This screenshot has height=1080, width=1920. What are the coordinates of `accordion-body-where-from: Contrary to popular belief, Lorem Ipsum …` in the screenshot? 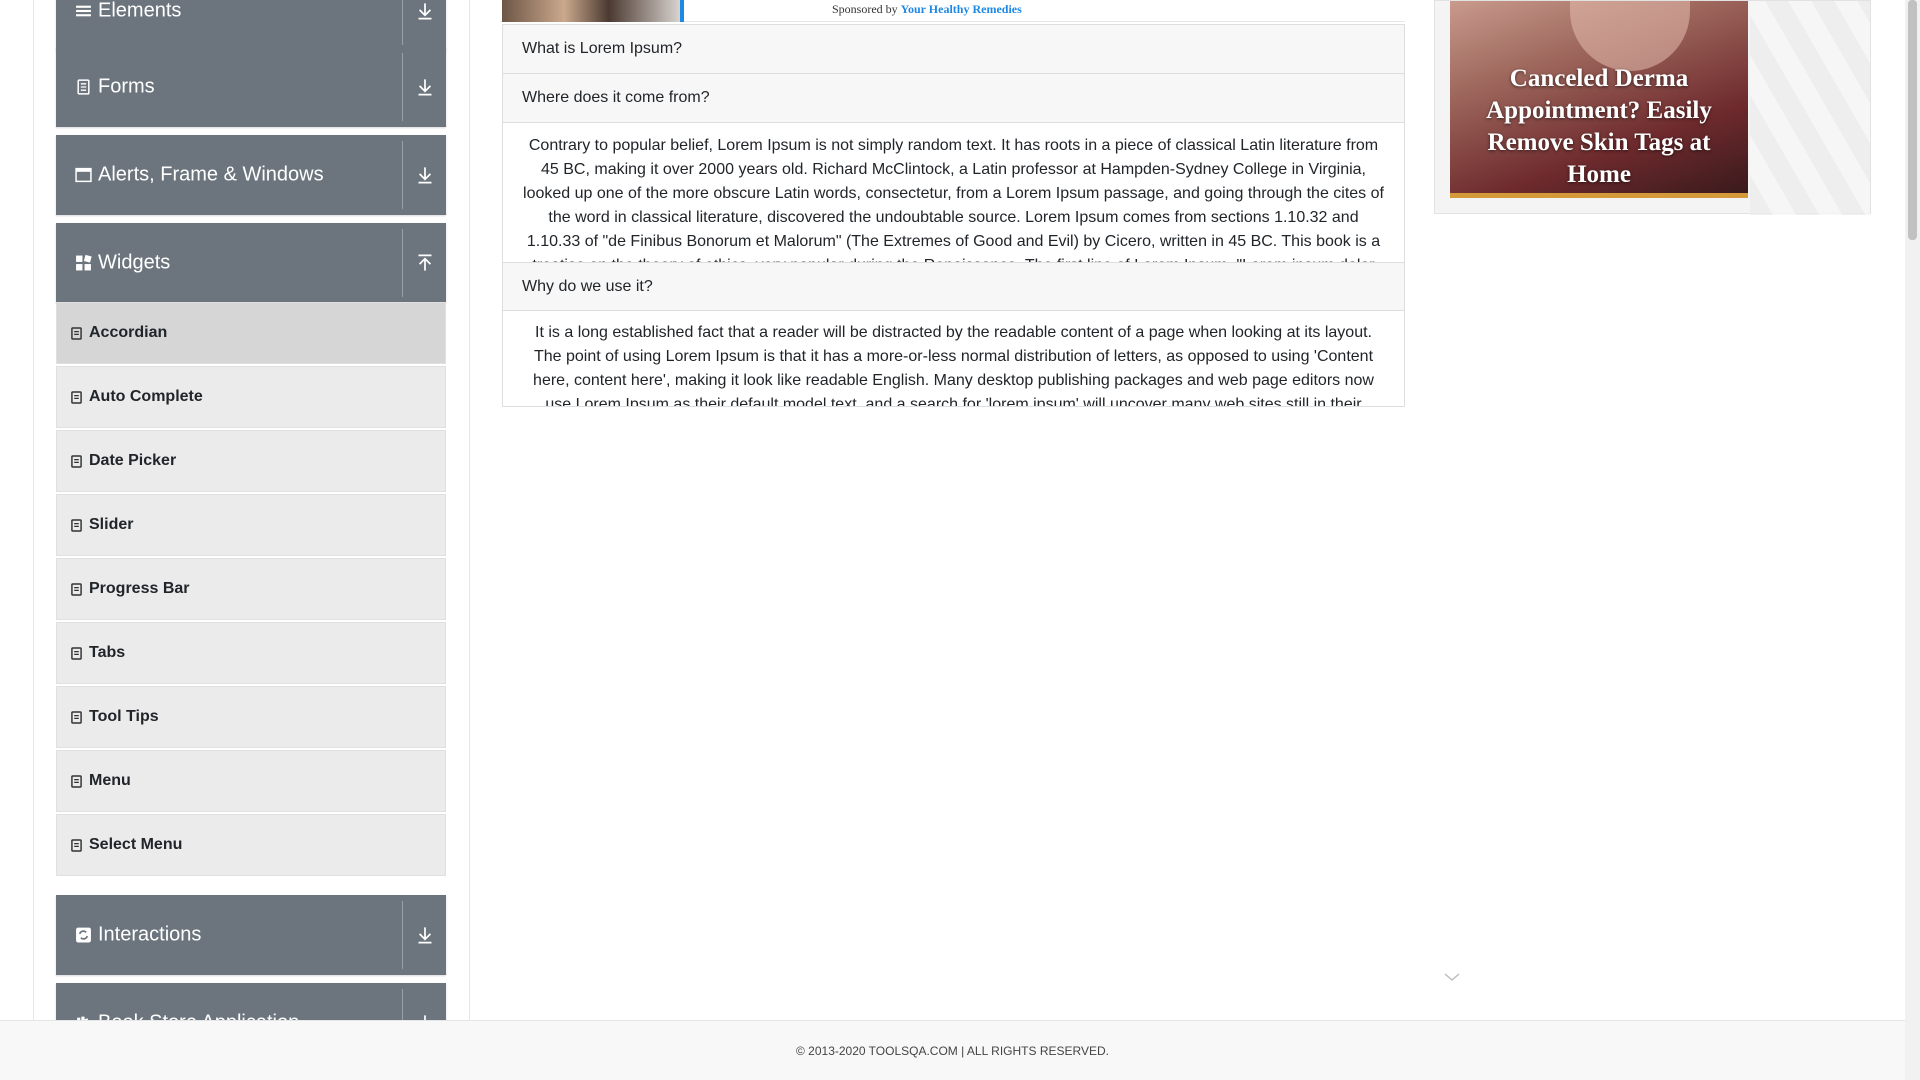 It's located at (953, 192).